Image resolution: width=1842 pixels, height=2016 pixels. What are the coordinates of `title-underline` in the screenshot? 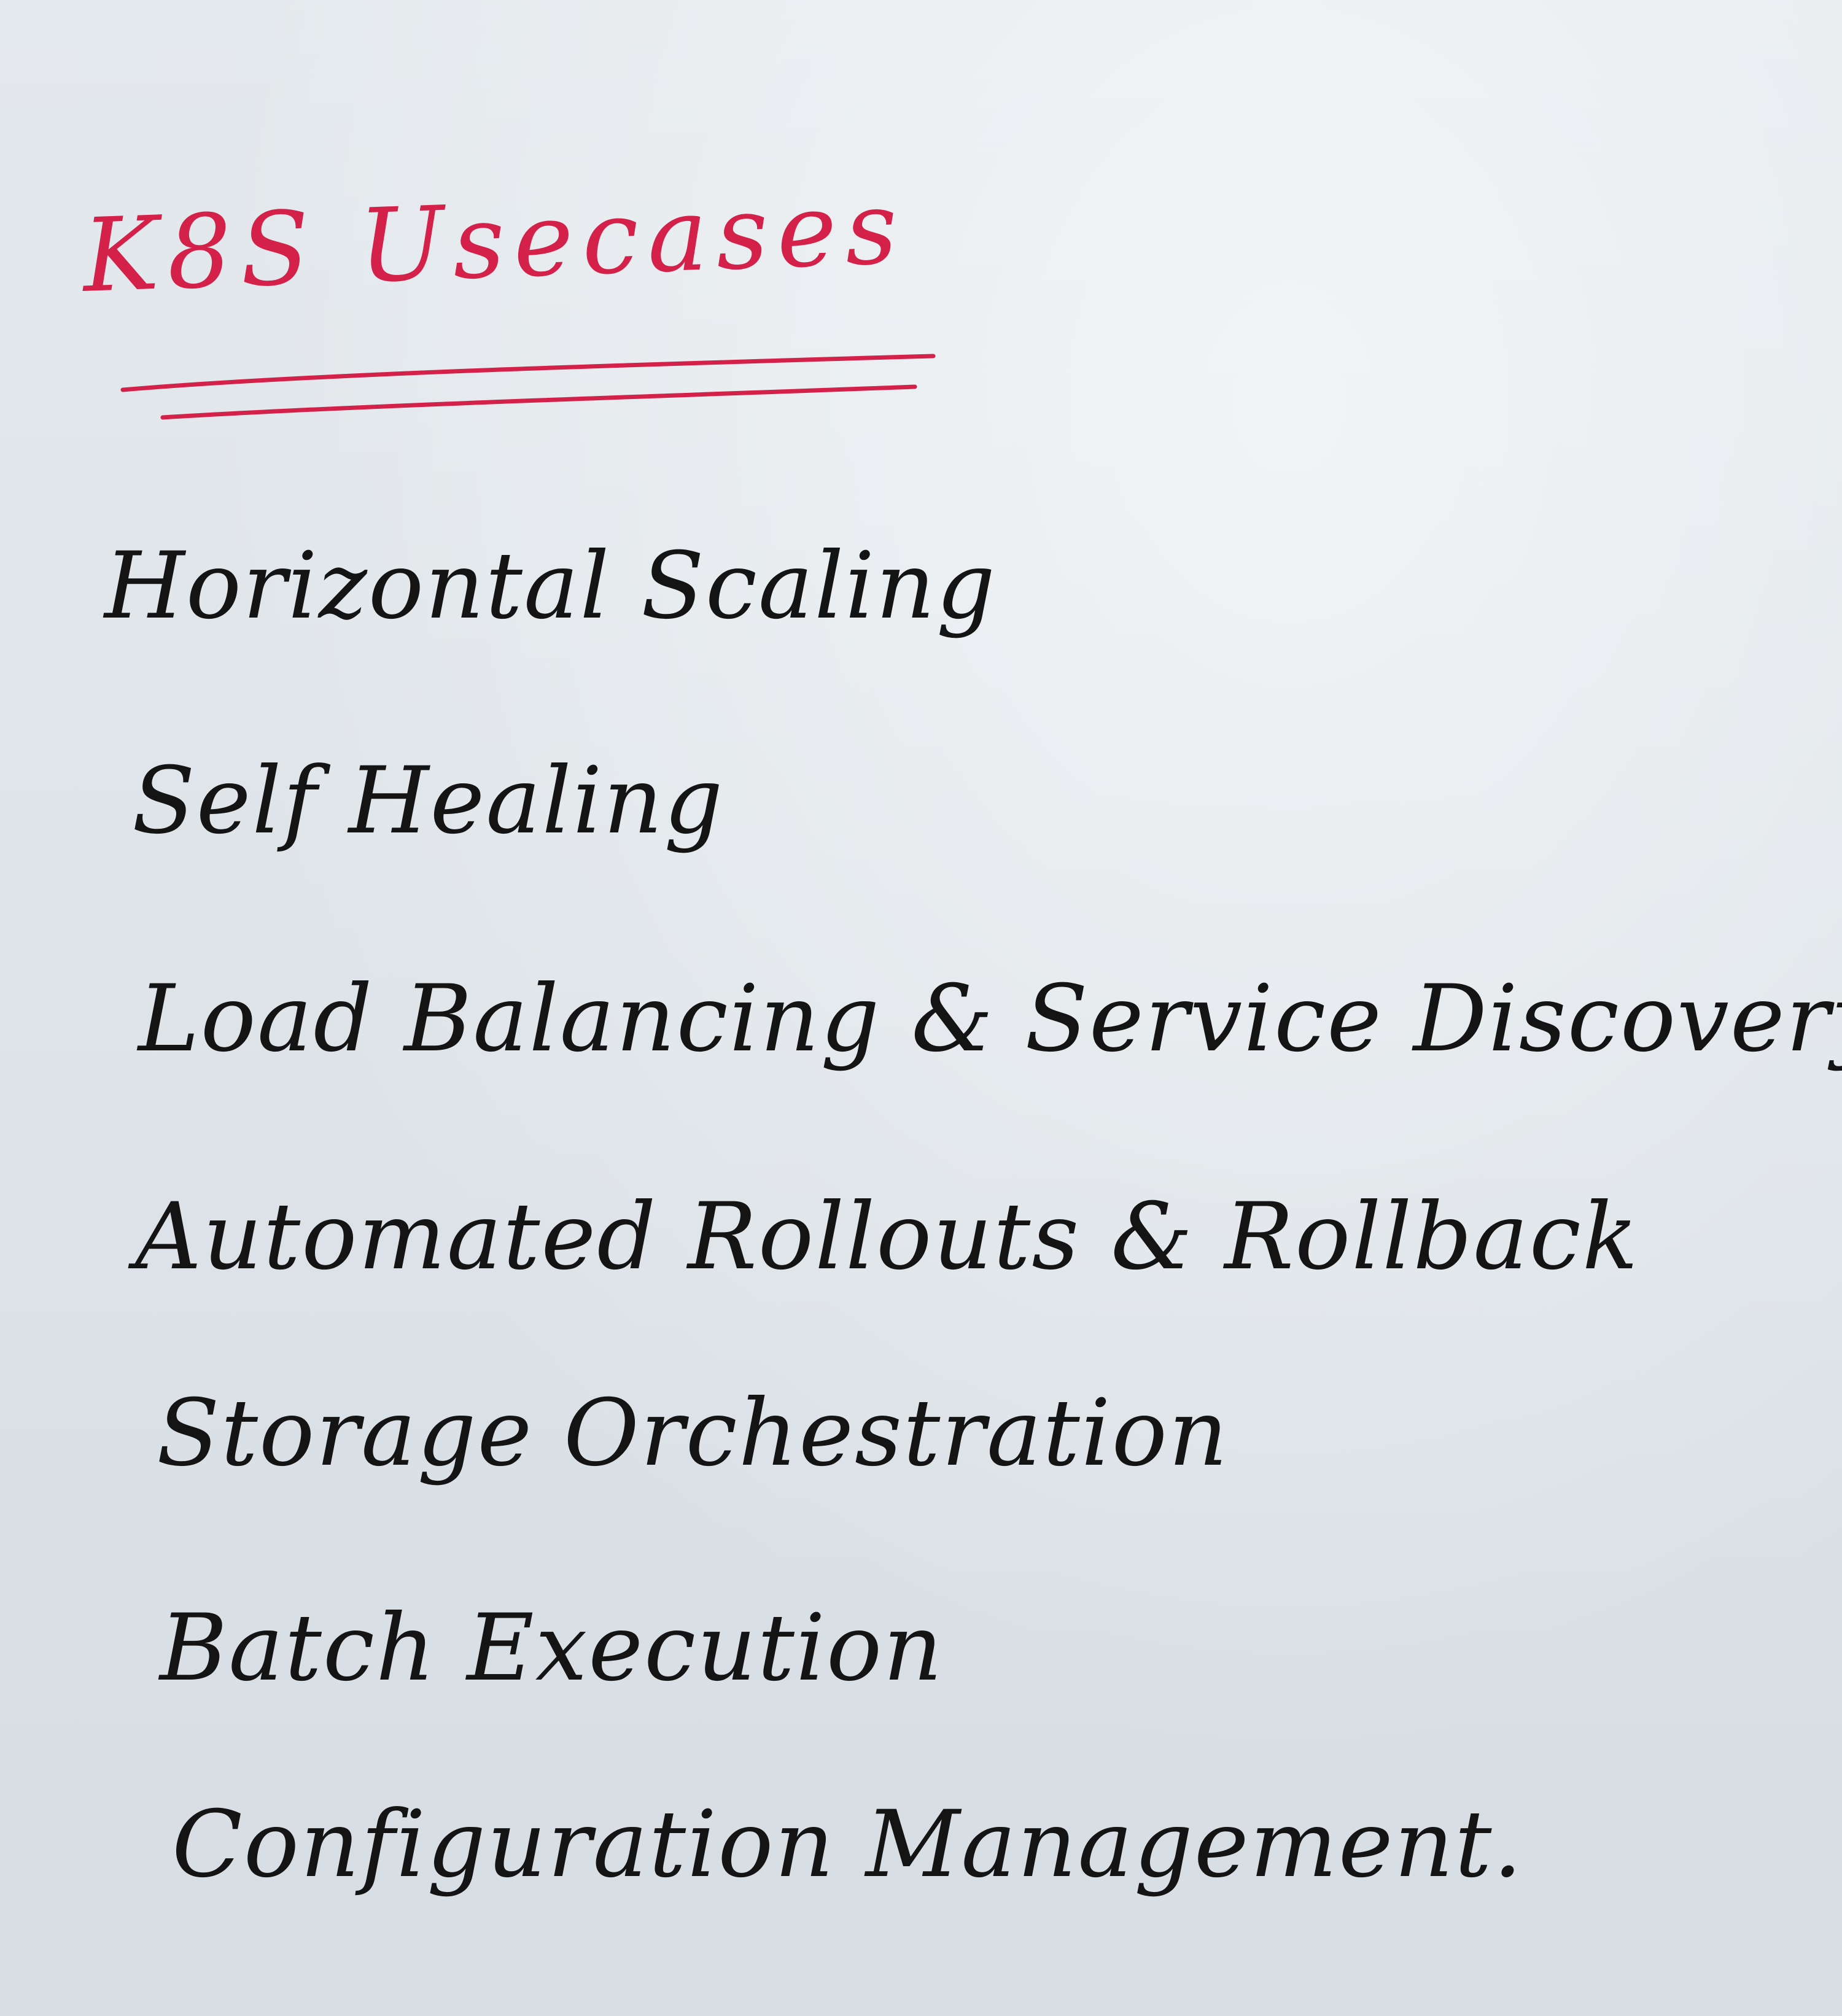 It's located at (528, 387).